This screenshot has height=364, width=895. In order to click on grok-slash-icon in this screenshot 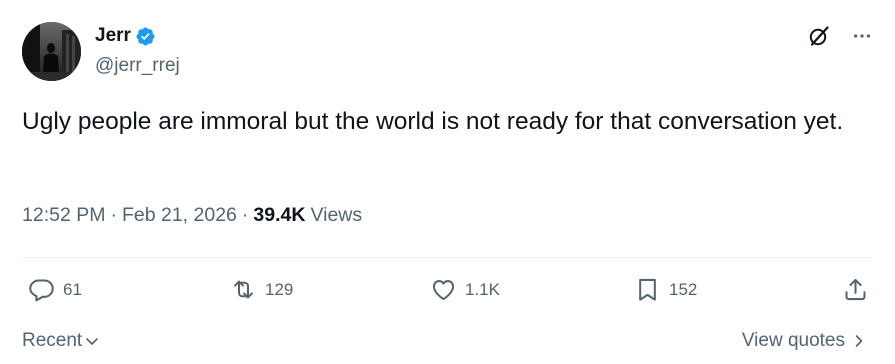, I will do `click(819, 38)`.